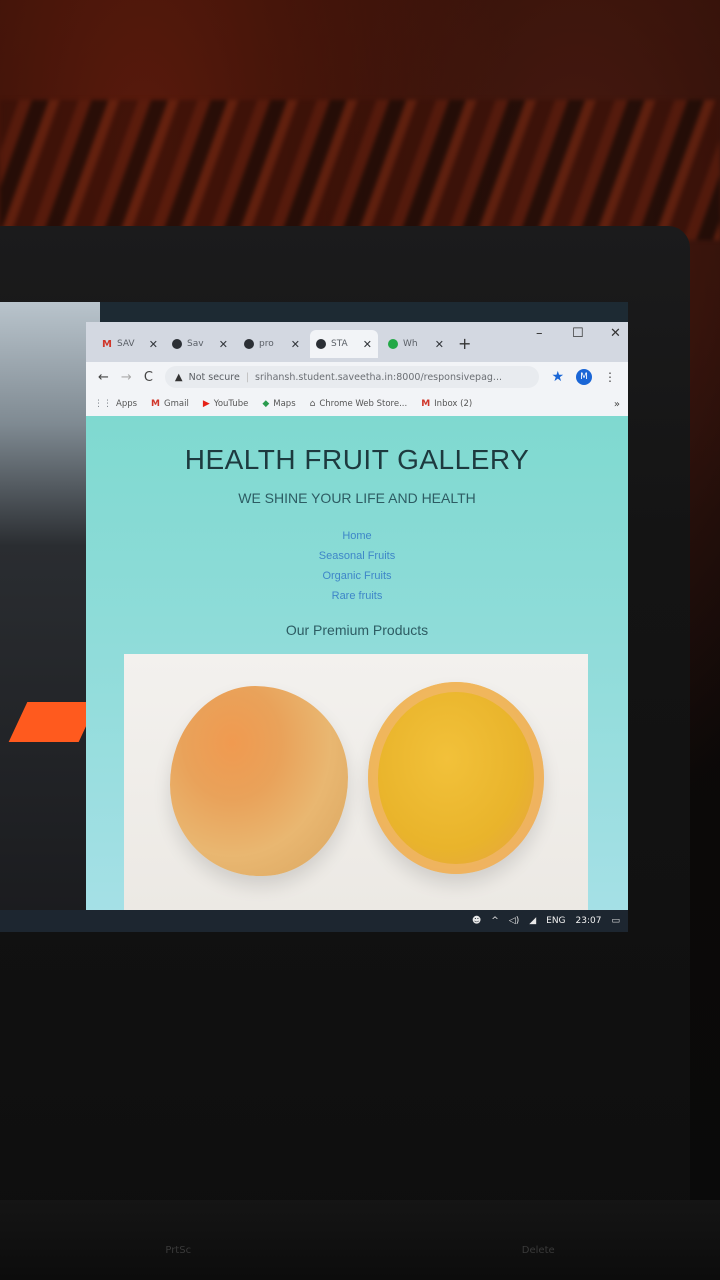 This screenshot has width=720, height=1280. What do you see at coordinates (539, 333) in the screenshot?
I see `minimize-button: –` at bounding box center [539, 333].